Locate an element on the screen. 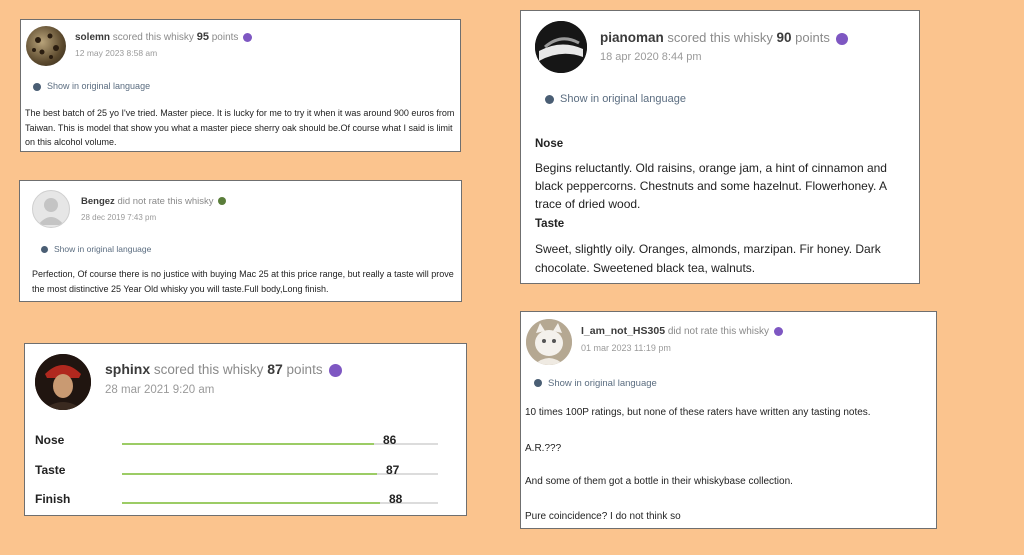  score-value: 95 is located at coordinates (202, 37).